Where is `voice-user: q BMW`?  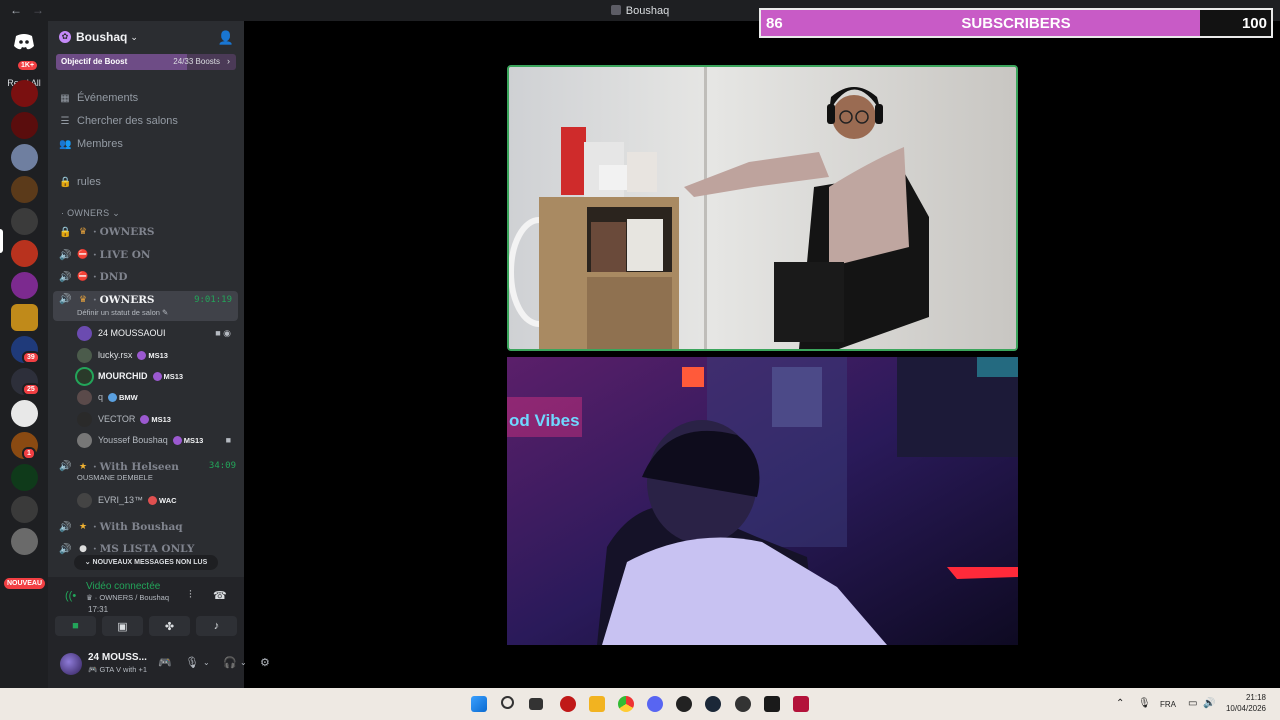 voice-user: q BMW is located at coordinates (157, 397).